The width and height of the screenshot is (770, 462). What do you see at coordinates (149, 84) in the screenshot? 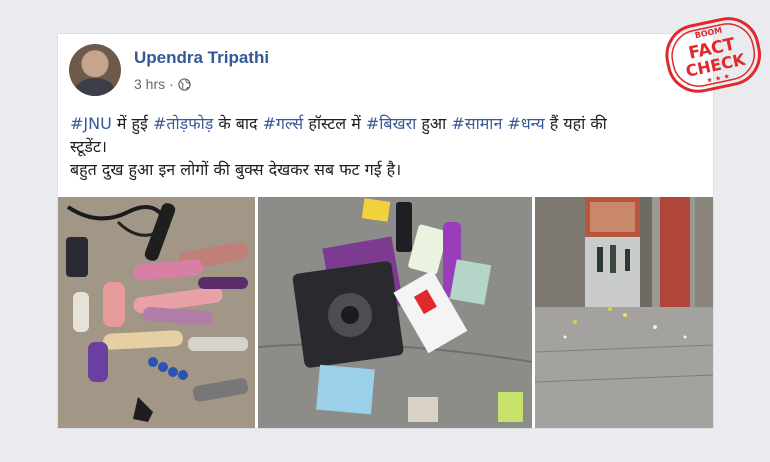
I see `post-time: 3 hrs` at bounding box center [149, 84].